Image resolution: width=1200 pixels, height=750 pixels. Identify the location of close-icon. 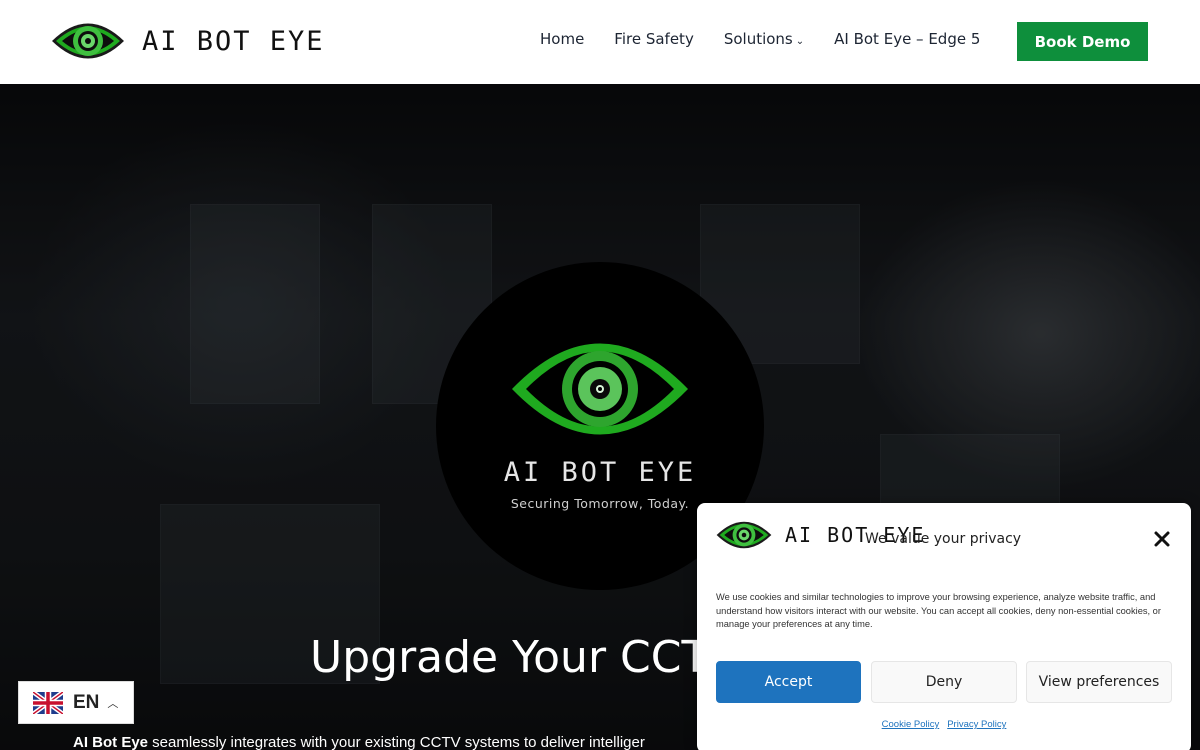
(1162, 539).